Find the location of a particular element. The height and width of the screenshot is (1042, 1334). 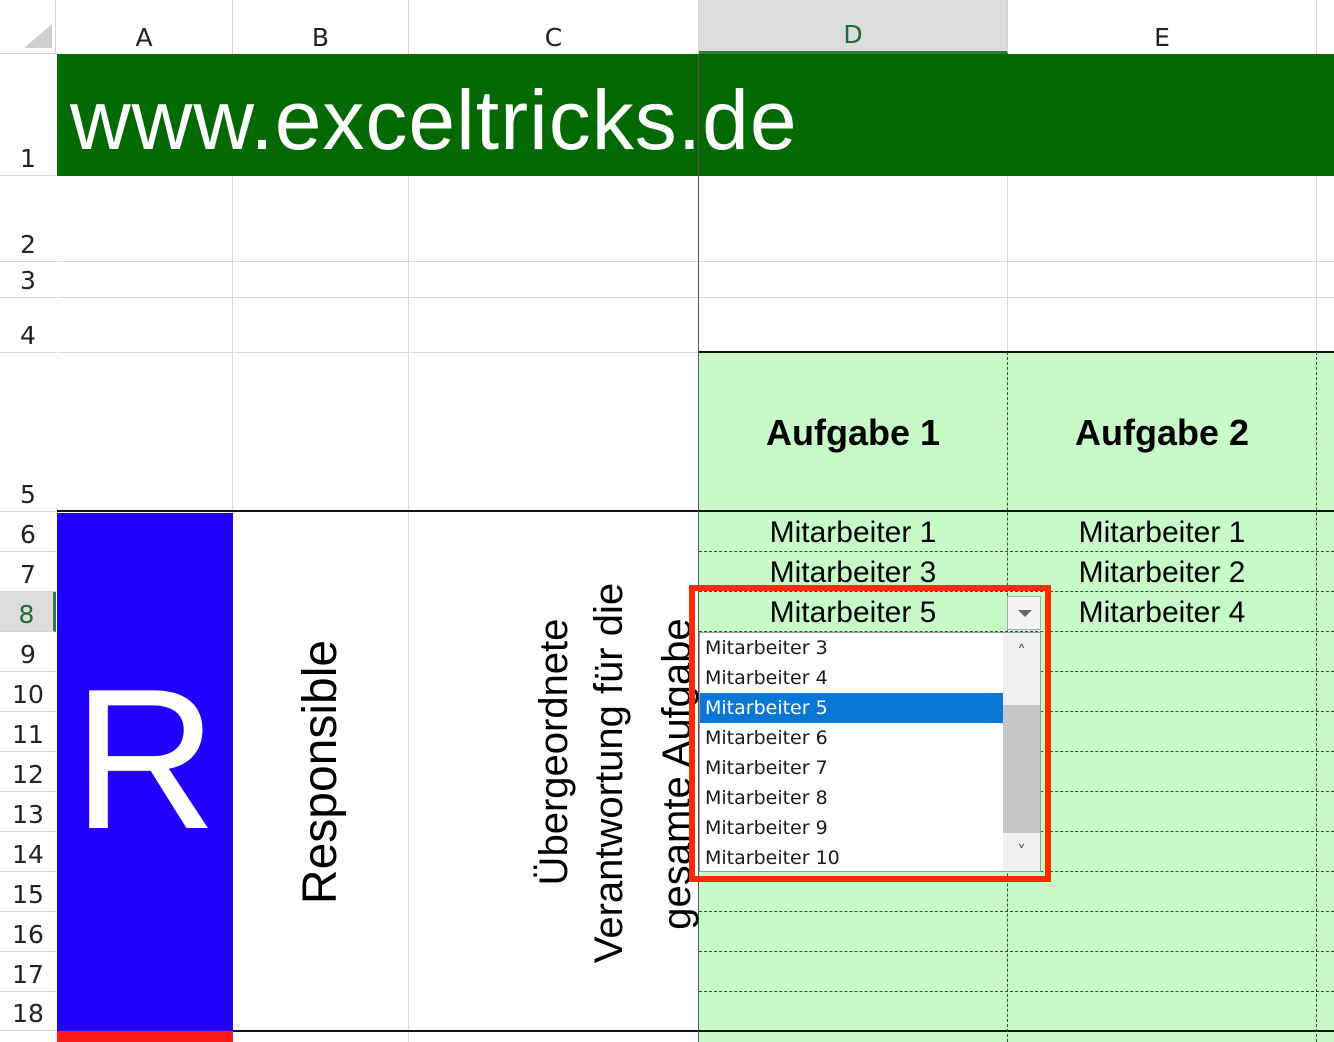

row-header-4: 4 is located at coordinates (28, 325).